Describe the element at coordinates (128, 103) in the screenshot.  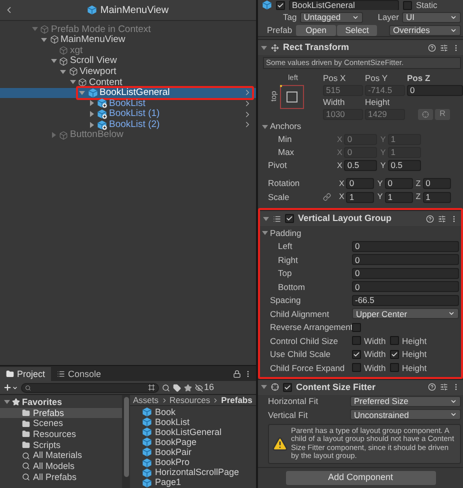
I see `tree-item: BookList` at that location.